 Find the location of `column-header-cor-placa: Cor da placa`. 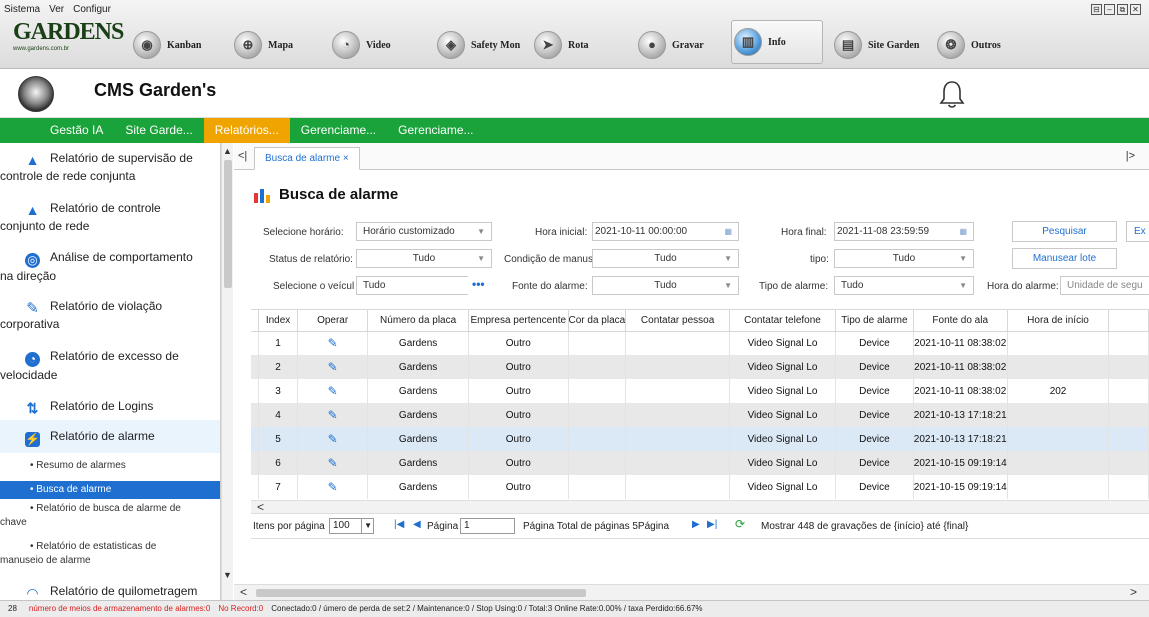

column-header-cor-placa: Cor da placa is located at coordinates (597, 321).